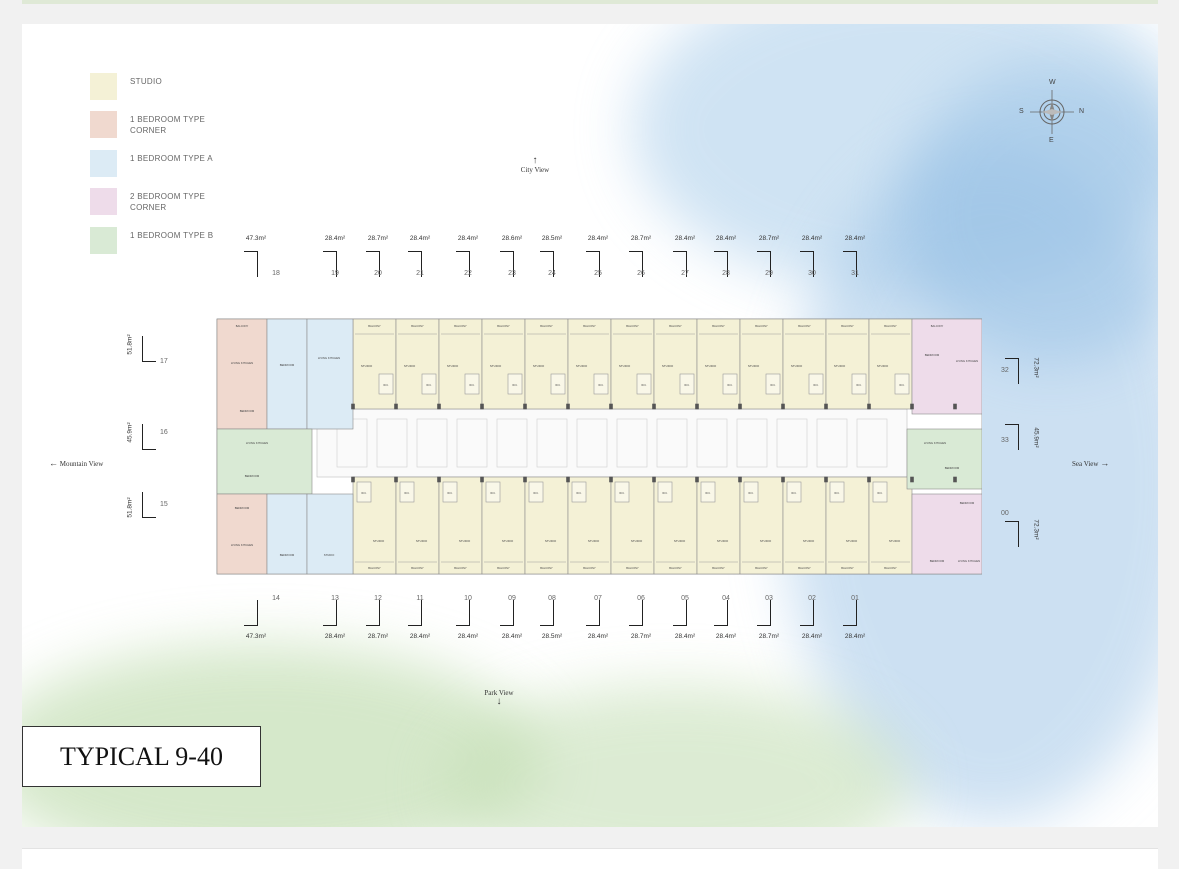 This screenshot has height=869, width=1179. I want to click on right-unit-number: 33, so click(1005, 440).